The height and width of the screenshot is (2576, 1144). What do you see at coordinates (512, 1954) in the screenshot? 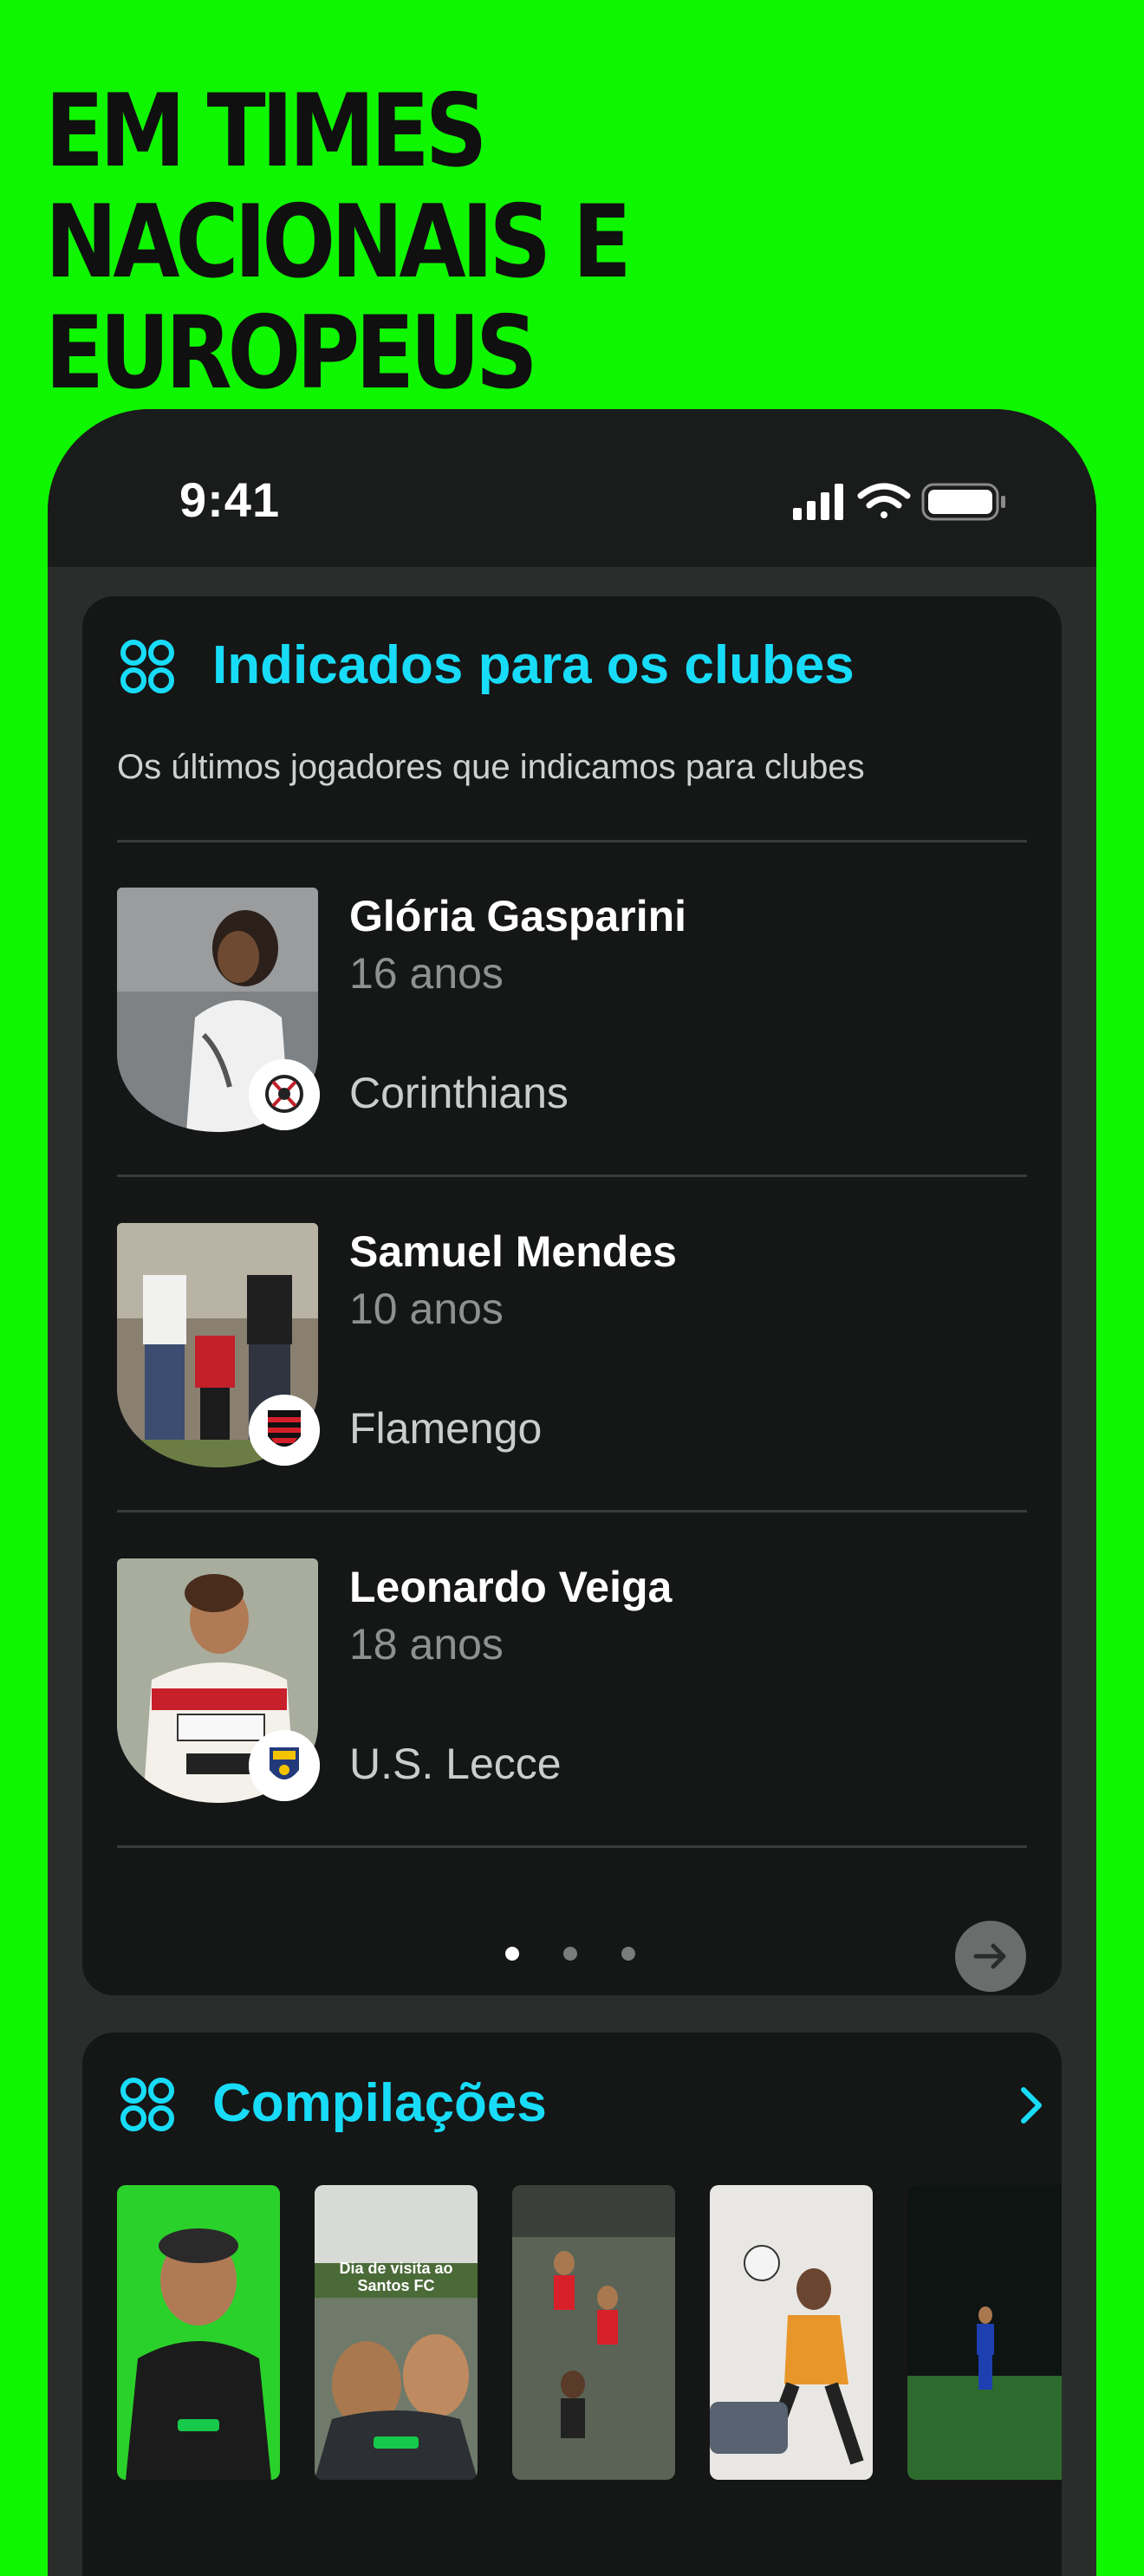
I see `page-dot-active` at bounding box center [512, 1954].